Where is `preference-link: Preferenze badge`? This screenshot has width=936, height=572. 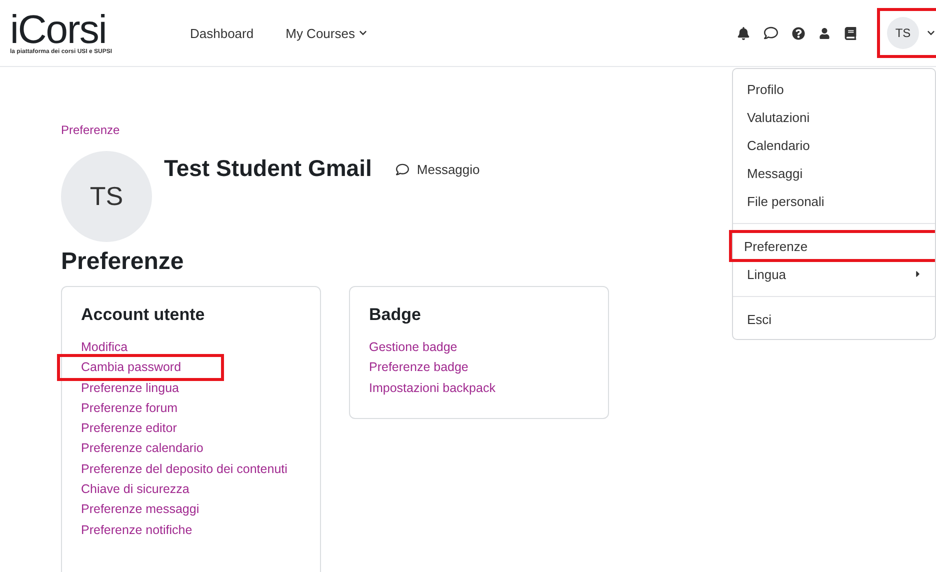 preference-link: Preferenze badge is located at coordinates (418, 367).